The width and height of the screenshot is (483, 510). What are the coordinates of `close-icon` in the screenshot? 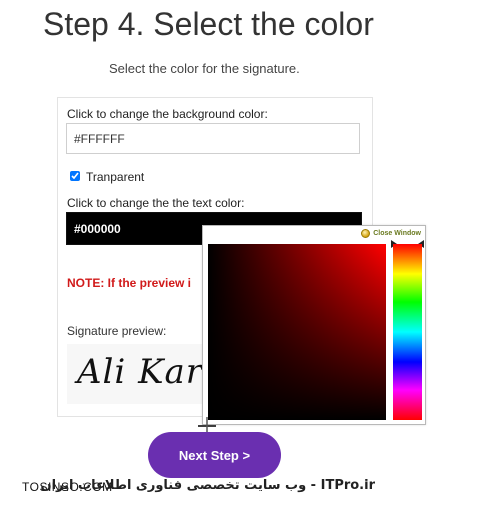 It's located at (366, 233).